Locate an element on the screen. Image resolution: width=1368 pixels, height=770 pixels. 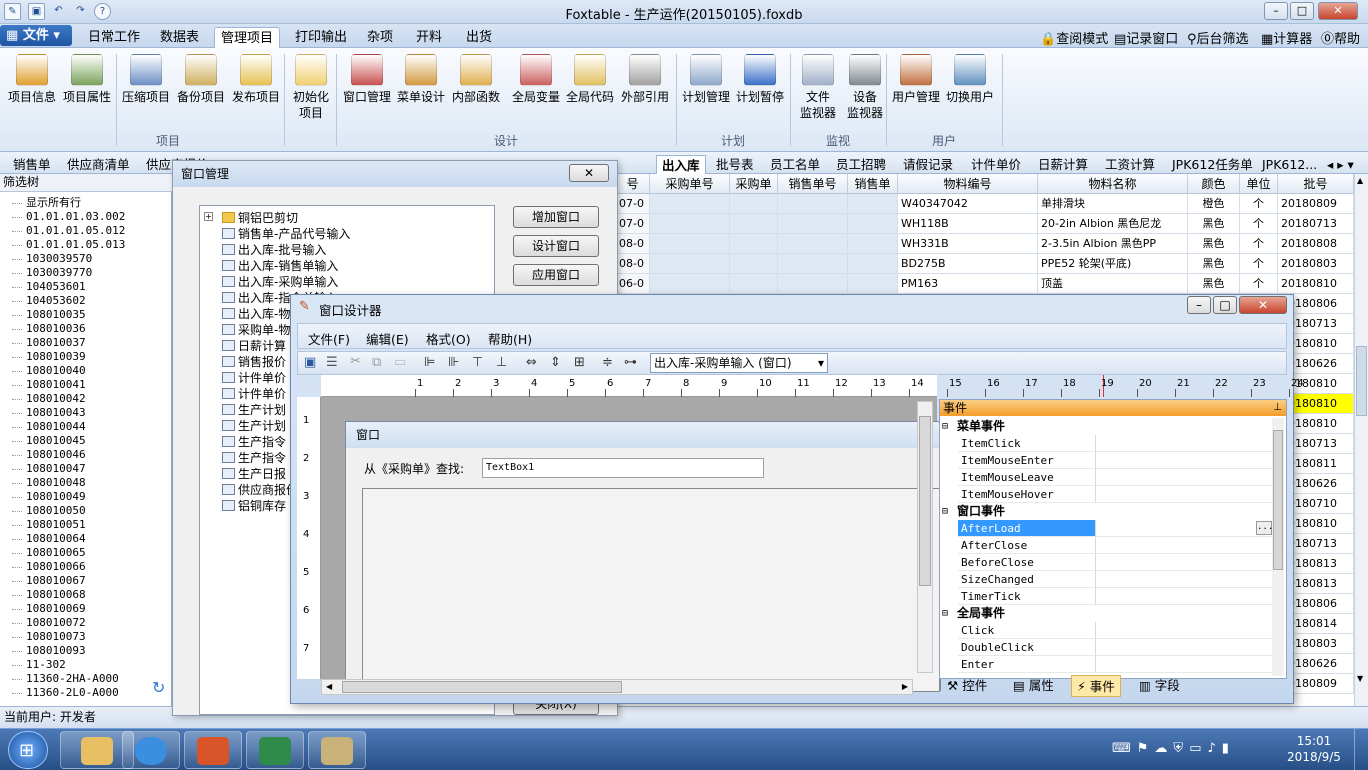
event-row: DoubleClick is located at coordinates (1113, 647).